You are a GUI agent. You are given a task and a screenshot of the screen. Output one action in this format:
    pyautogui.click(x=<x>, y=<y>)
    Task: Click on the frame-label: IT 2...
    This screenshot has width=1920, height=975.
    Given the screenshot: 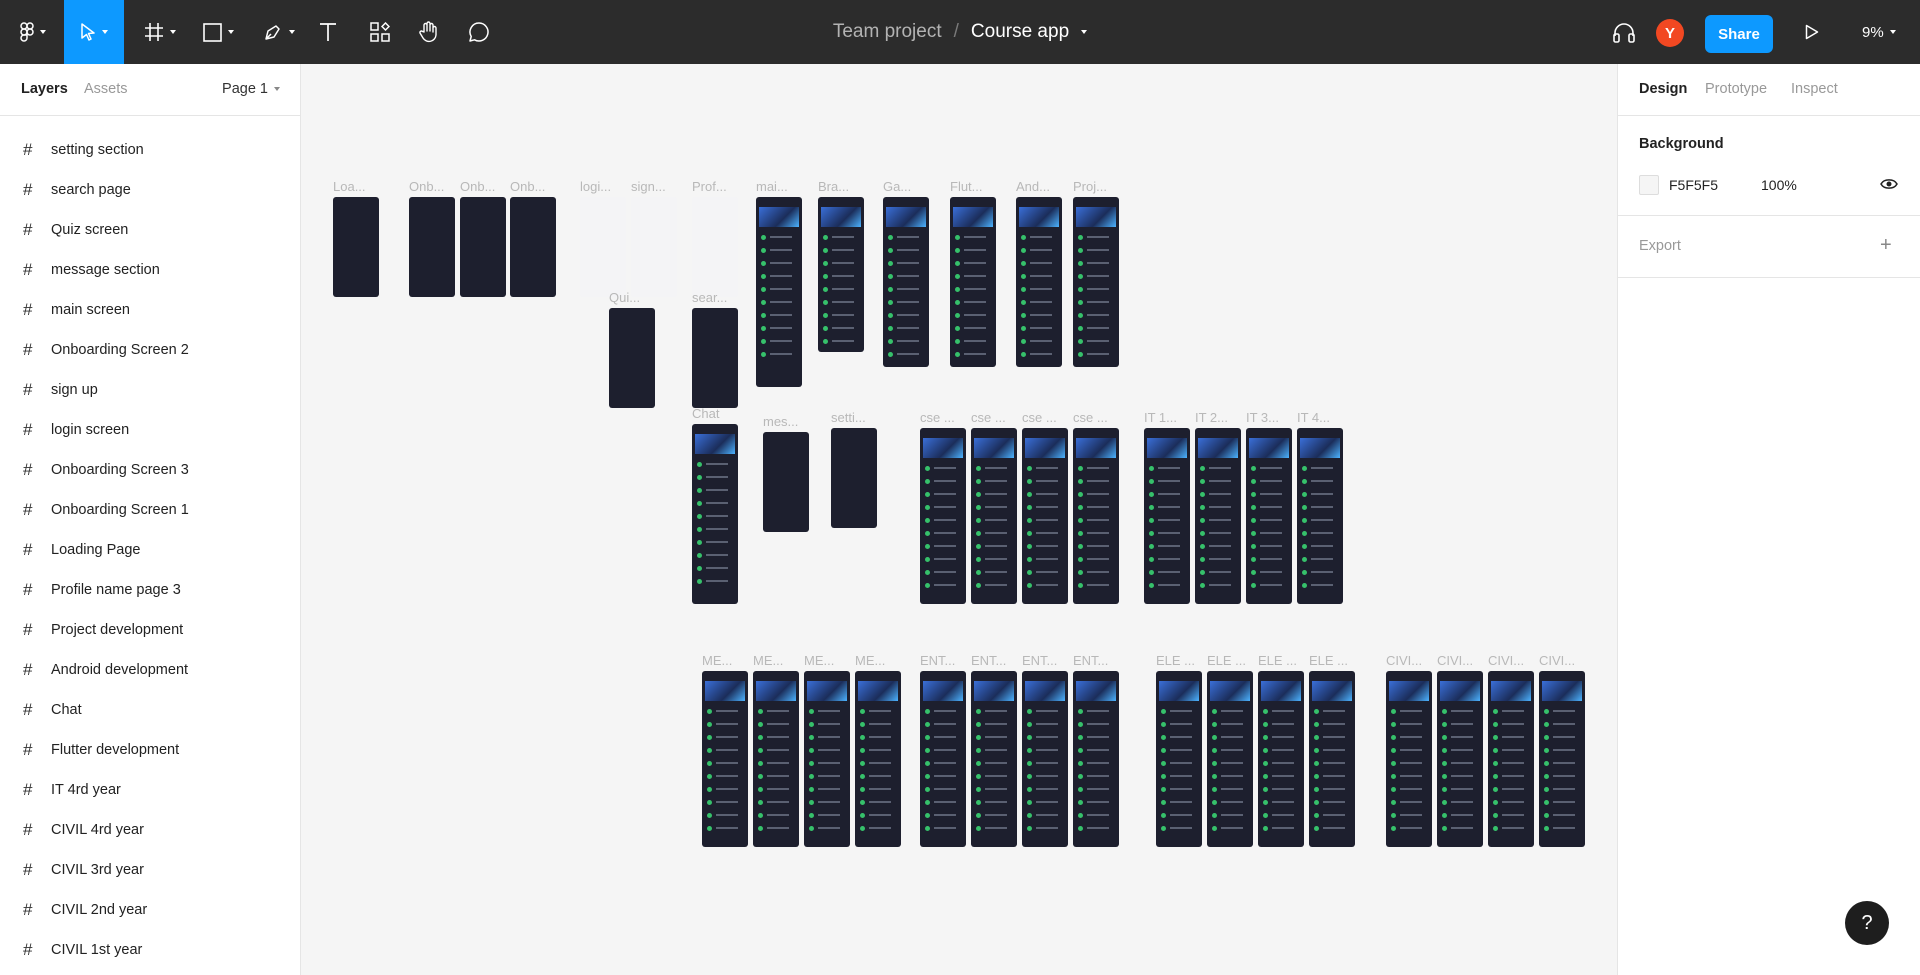 What is the action you would take?
    pyautogui.click(x=1211, y=417)
    